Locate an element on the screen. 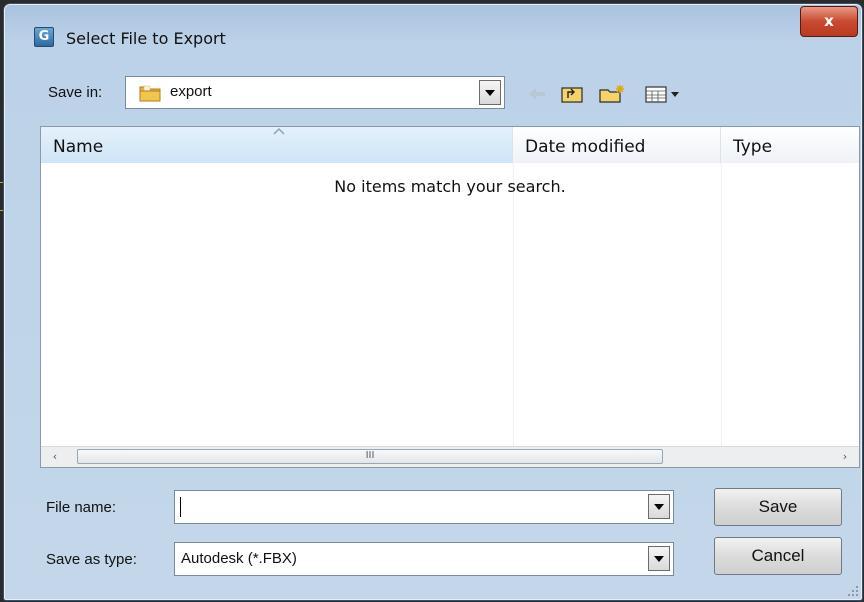 The width and height of the screenshot is (864, 602). save-as-type-dropdown-button is located at coordinates (659, 558).